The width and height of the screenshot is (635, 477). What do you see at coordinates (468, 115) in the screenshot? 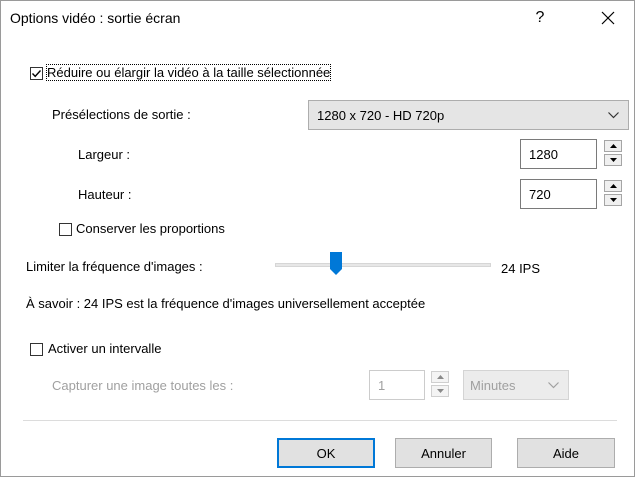
I see `presets-select: 1280 x 720 - HD 720p` at bounding box center [468, 115].